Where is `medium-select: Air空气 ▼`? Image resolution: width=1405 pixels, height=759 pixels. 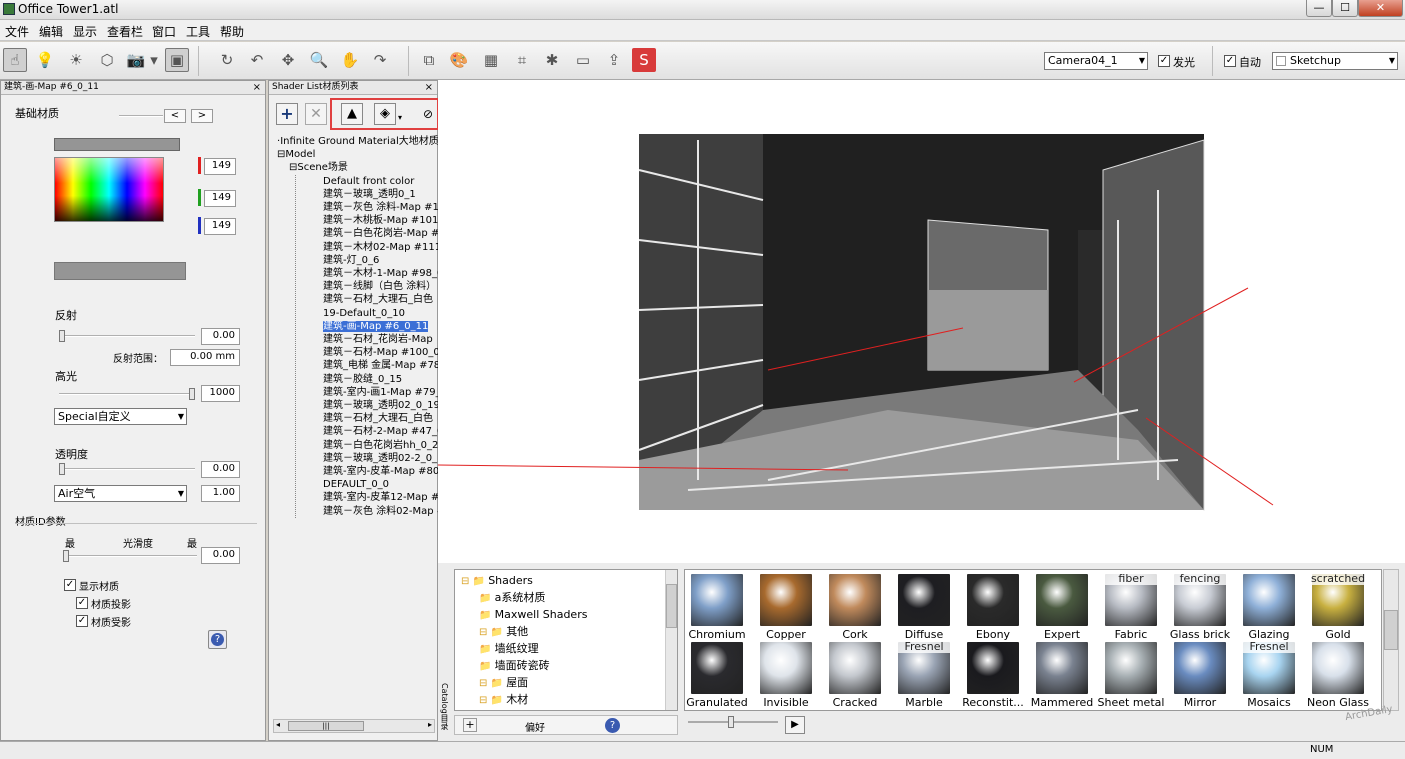 medium-select: Air空气 ▼ is located at coordinates (120, 493).